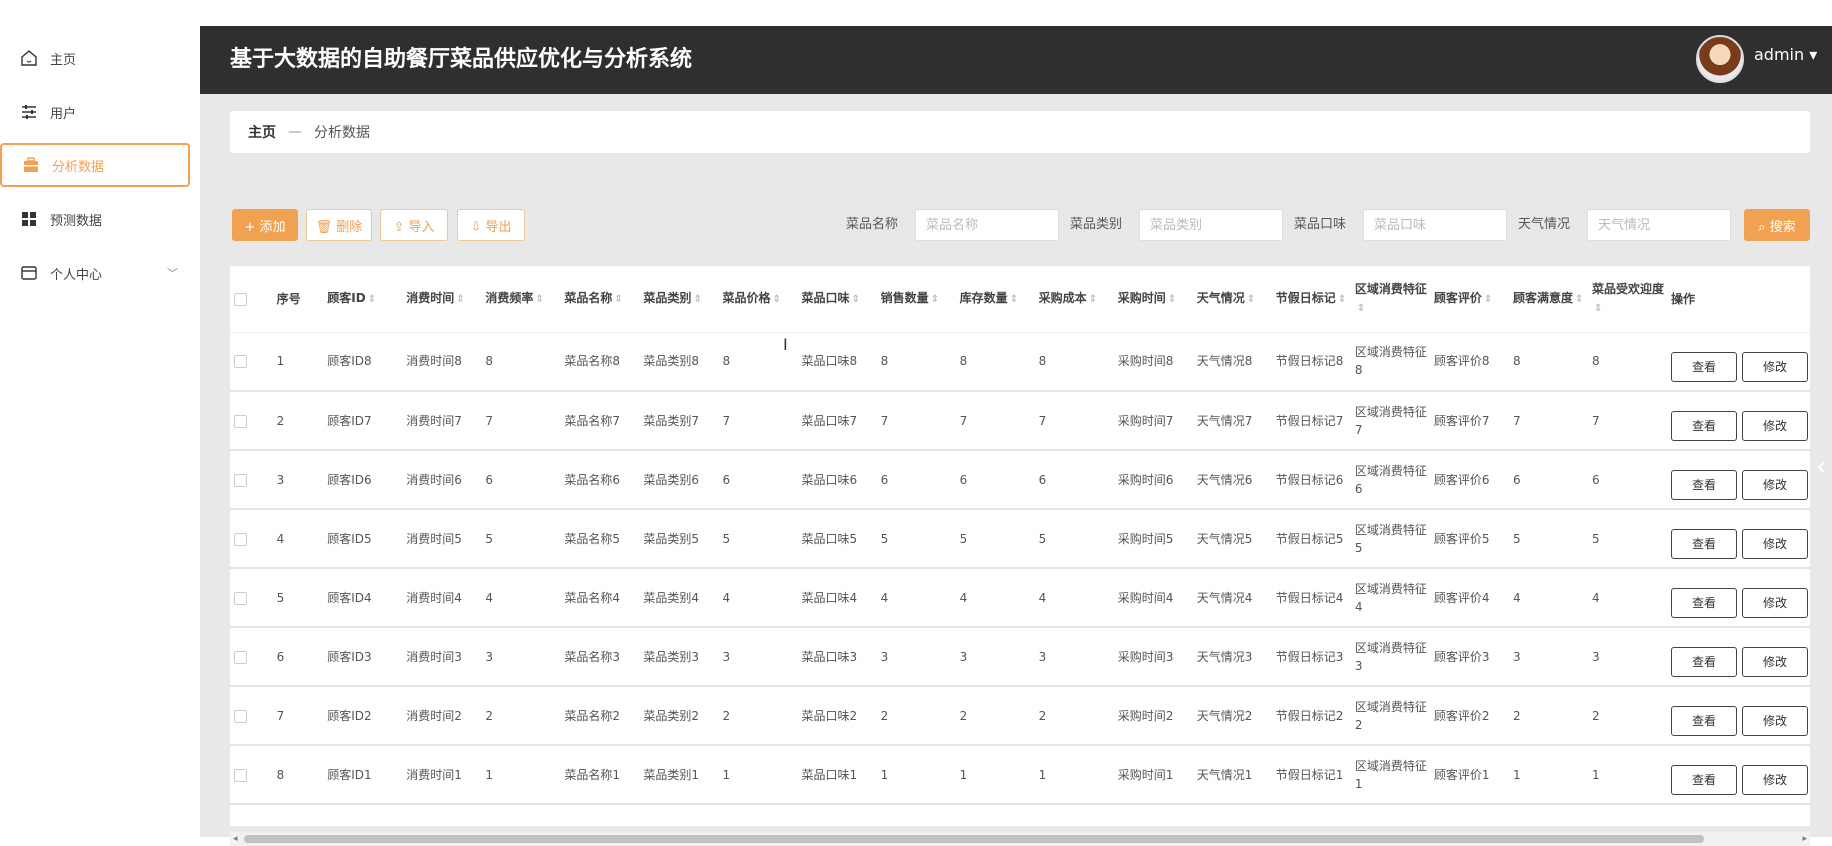  Describe the element at coordinates (758, 299) in the screenshot. I see `column-header: 菜品价格 ⇕` at that location.